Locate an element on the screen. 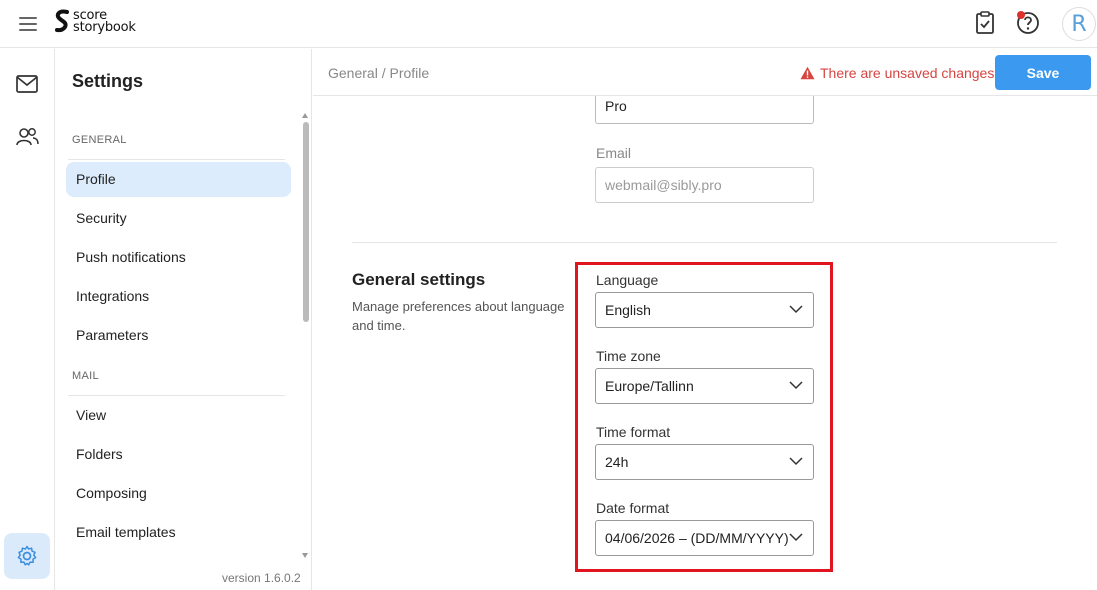 The image size is (1097, 590). sidebar-item-push-notifications: Push notifications is located at coordinates (178, 257).